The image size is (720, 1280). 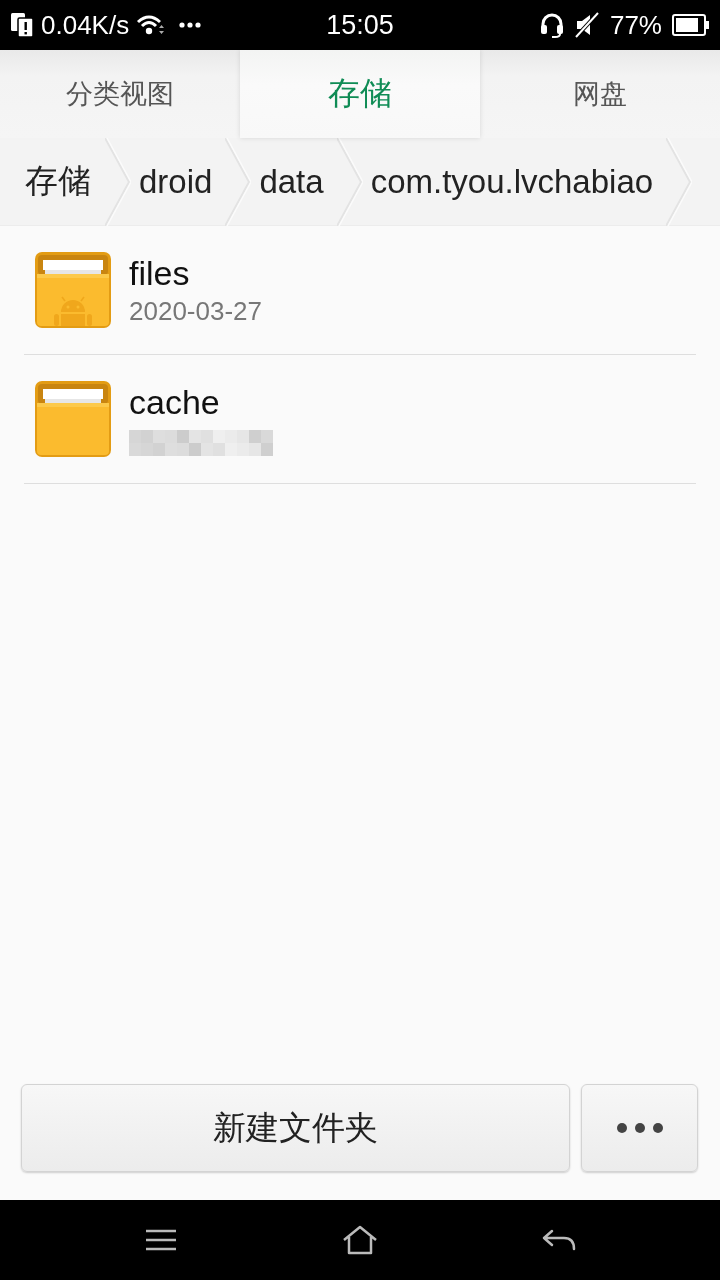 I want to click on more-icon, so click(x=639, y=1128).